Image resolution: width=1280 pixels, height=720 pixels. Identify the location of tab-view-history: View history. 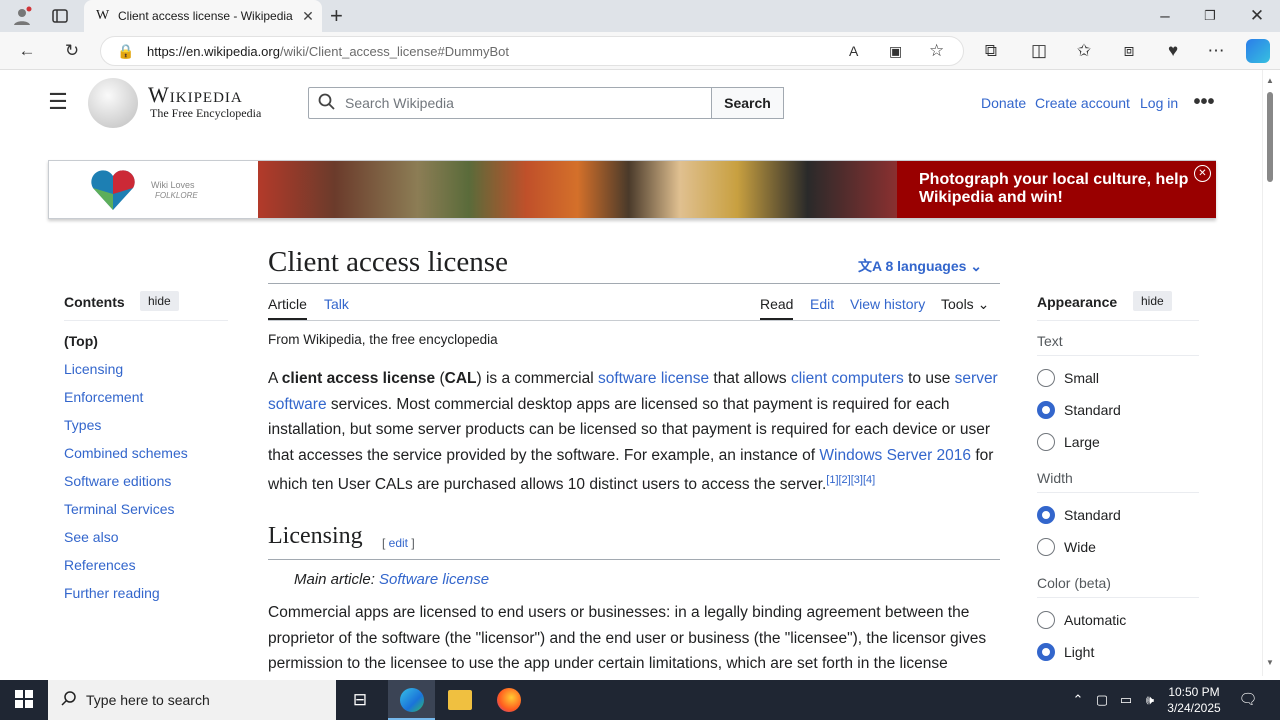
(887, 304).